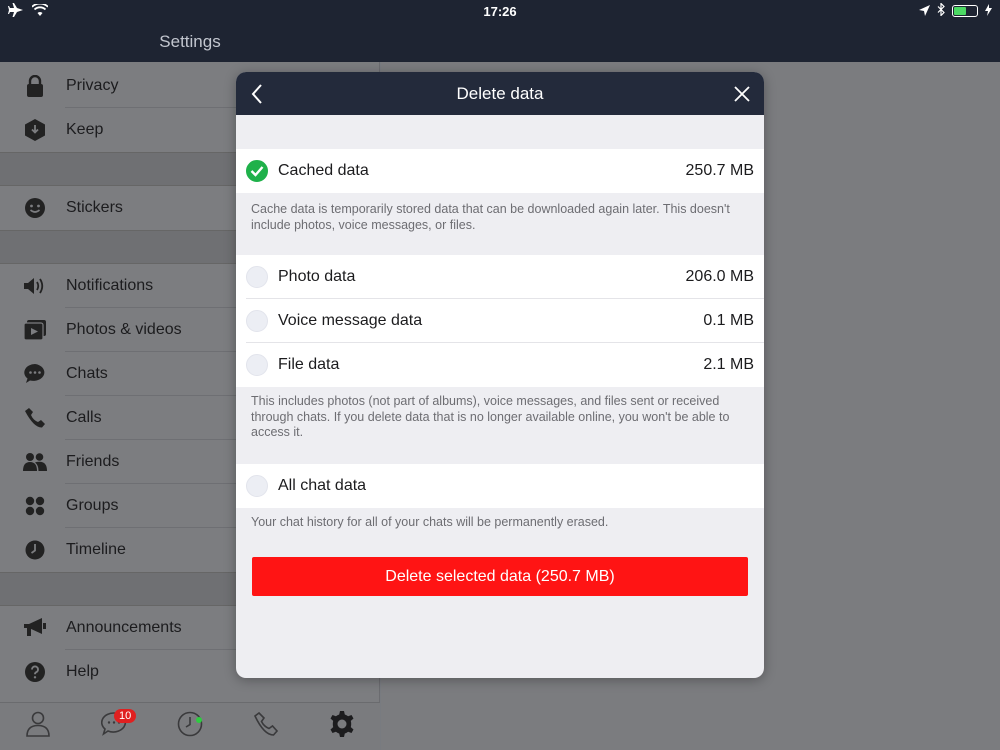 The image size is (1000, 750). I want to click on gear-icon, so click(342, 726).